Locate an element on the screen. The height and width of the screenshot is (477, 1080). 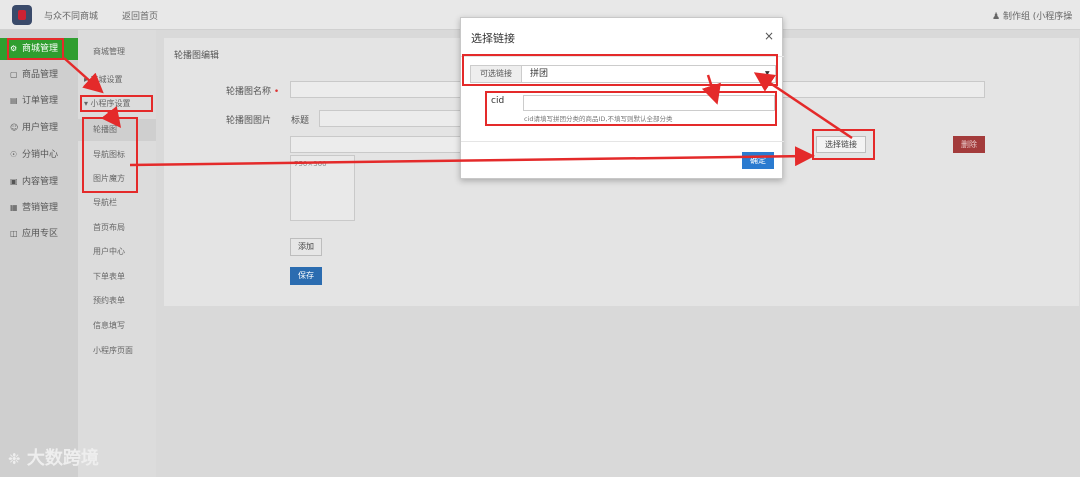
watermark: ❉ 大数跨境 is located at coordinates (53, 458).